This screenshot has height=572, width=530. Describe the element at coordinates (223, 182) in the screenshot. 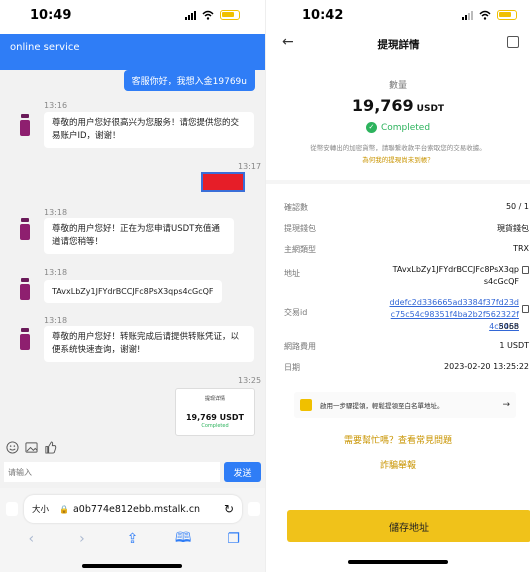

I see `redacted-user-message` at that location.